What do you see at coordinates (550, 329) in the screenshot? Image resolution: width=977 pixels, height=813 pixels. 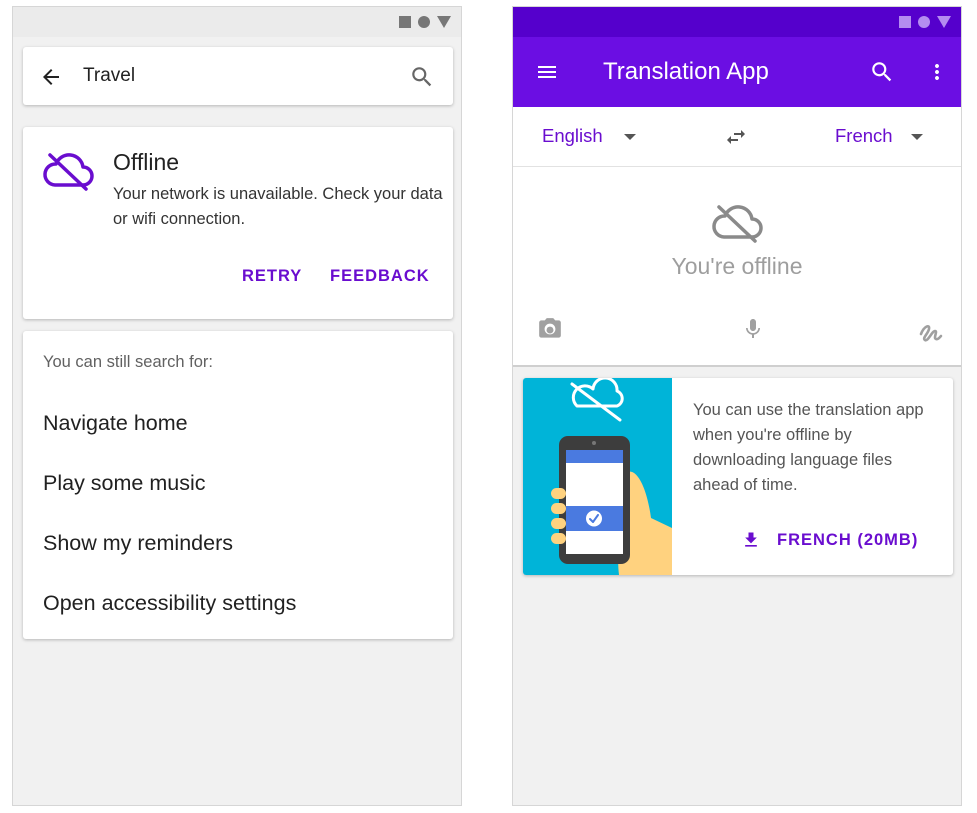 I see `camera-icon` at bounding box center [550, 329].